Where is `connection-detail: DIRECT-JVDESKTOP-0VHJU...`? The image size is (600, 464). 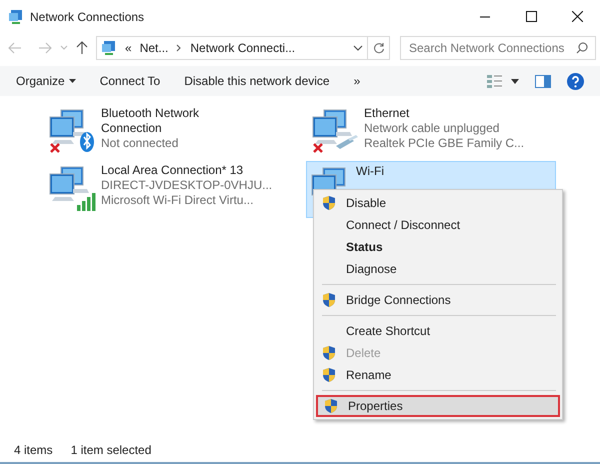 connection-detail: DIRECT-JVDESKTOP-0VHJU... is located at coordinates (187, 185).